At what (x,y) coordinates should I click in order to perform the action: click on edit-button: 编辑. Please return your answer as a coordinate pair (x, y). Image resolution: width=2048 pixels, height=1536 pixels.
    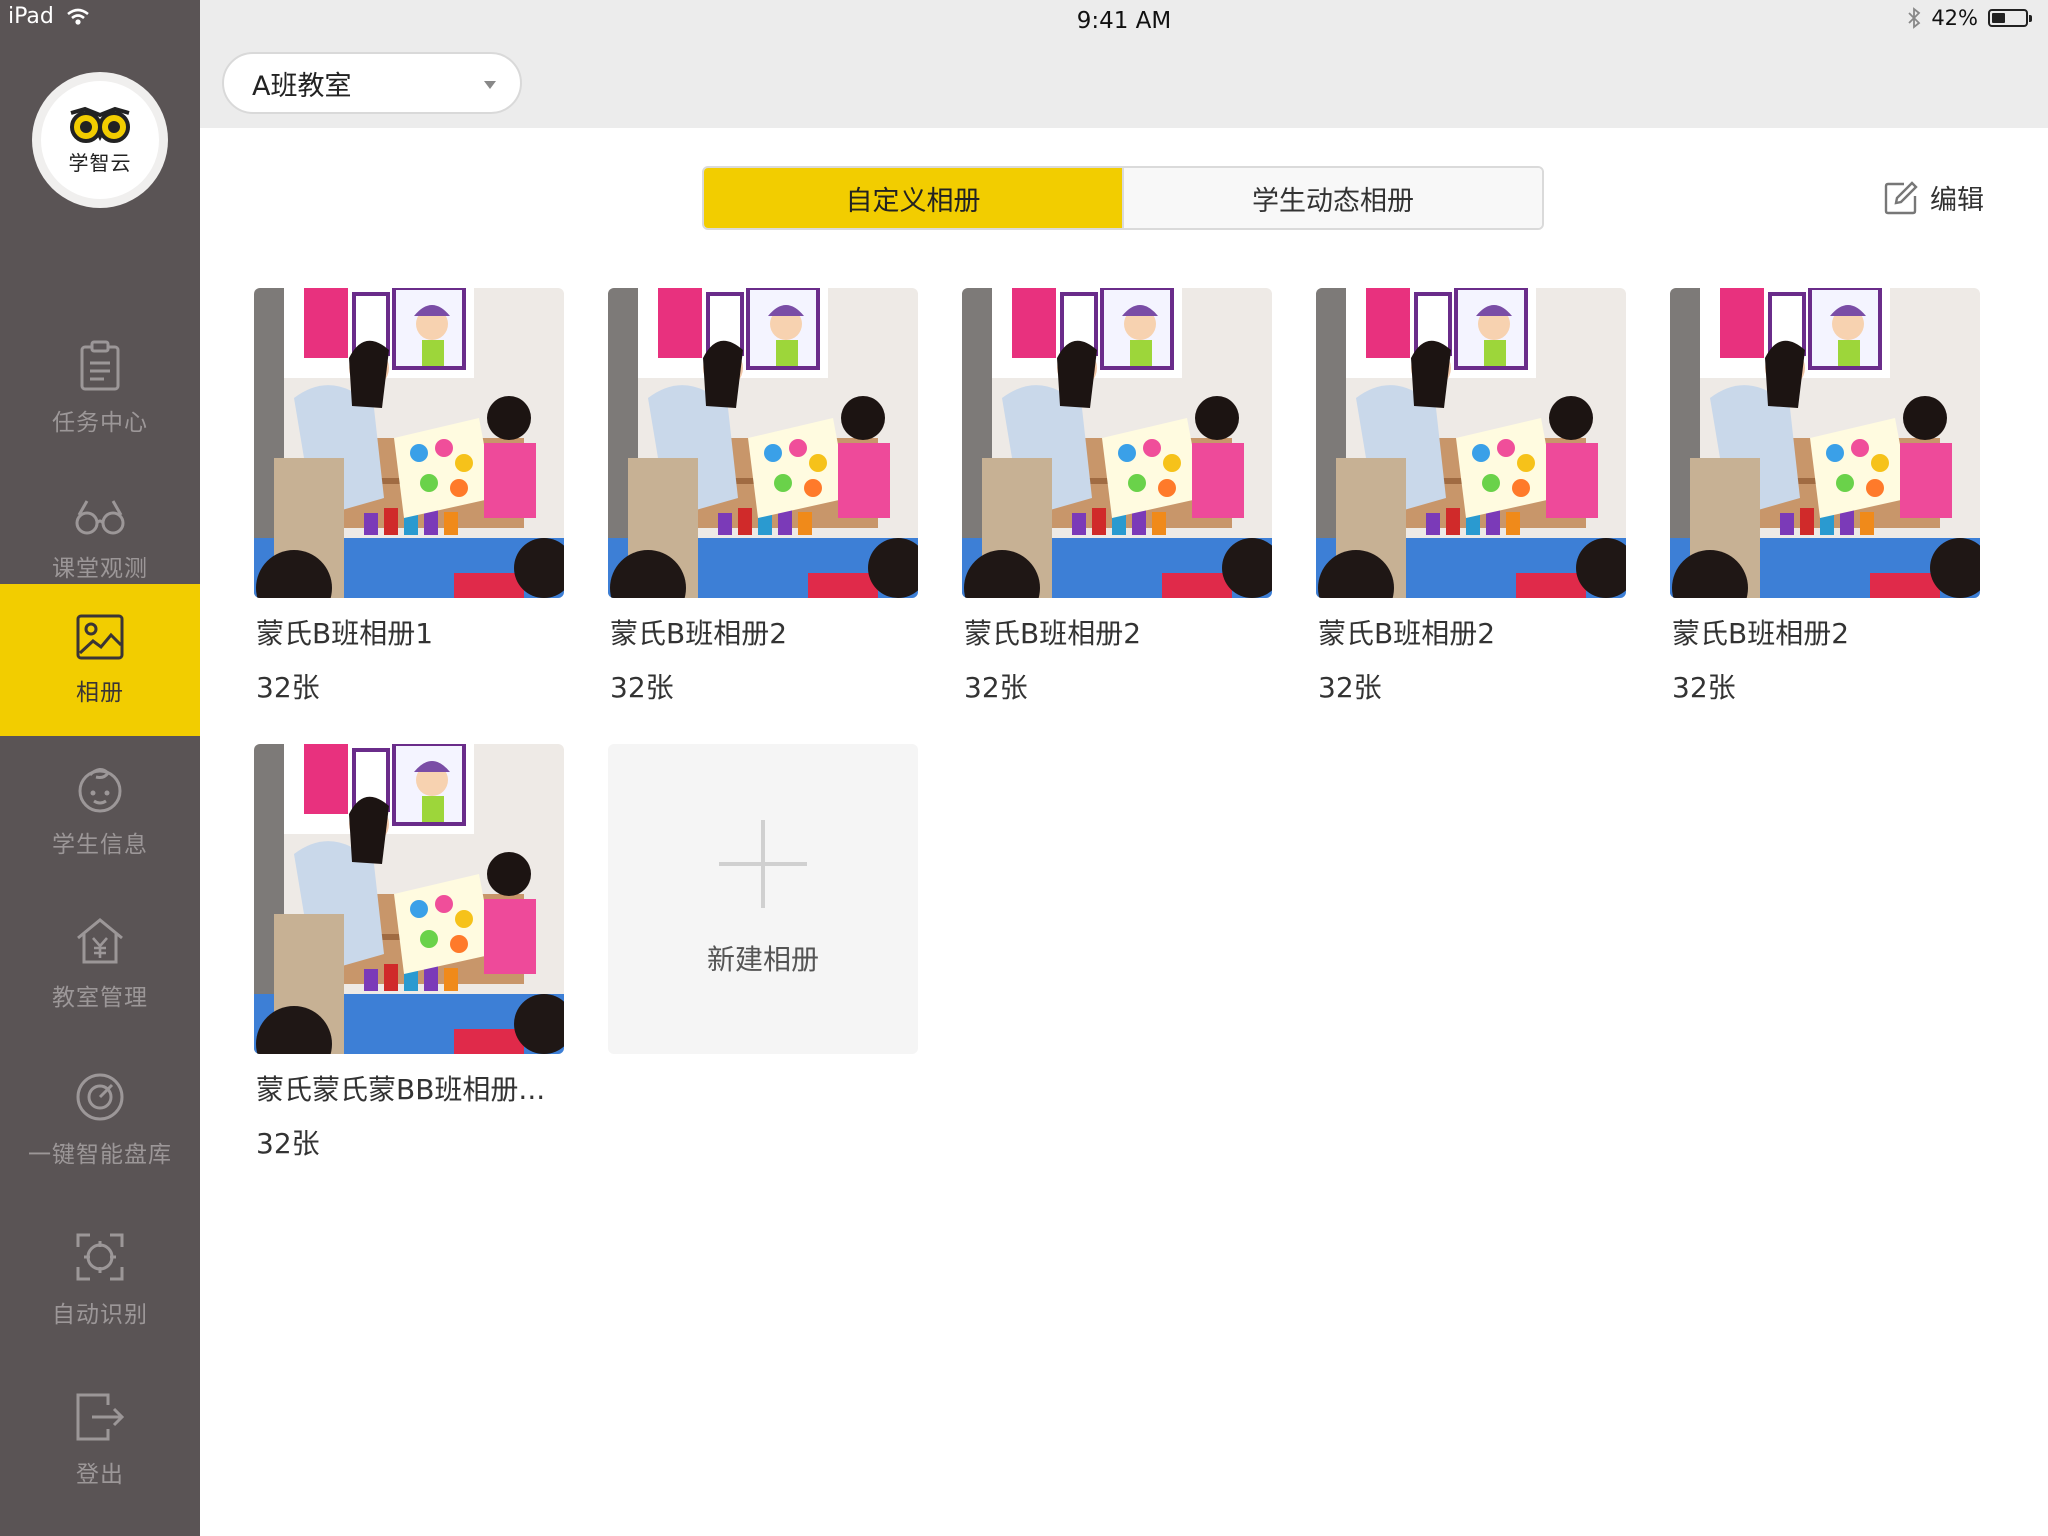
    Looking at the image, I should click on (1934, 197).